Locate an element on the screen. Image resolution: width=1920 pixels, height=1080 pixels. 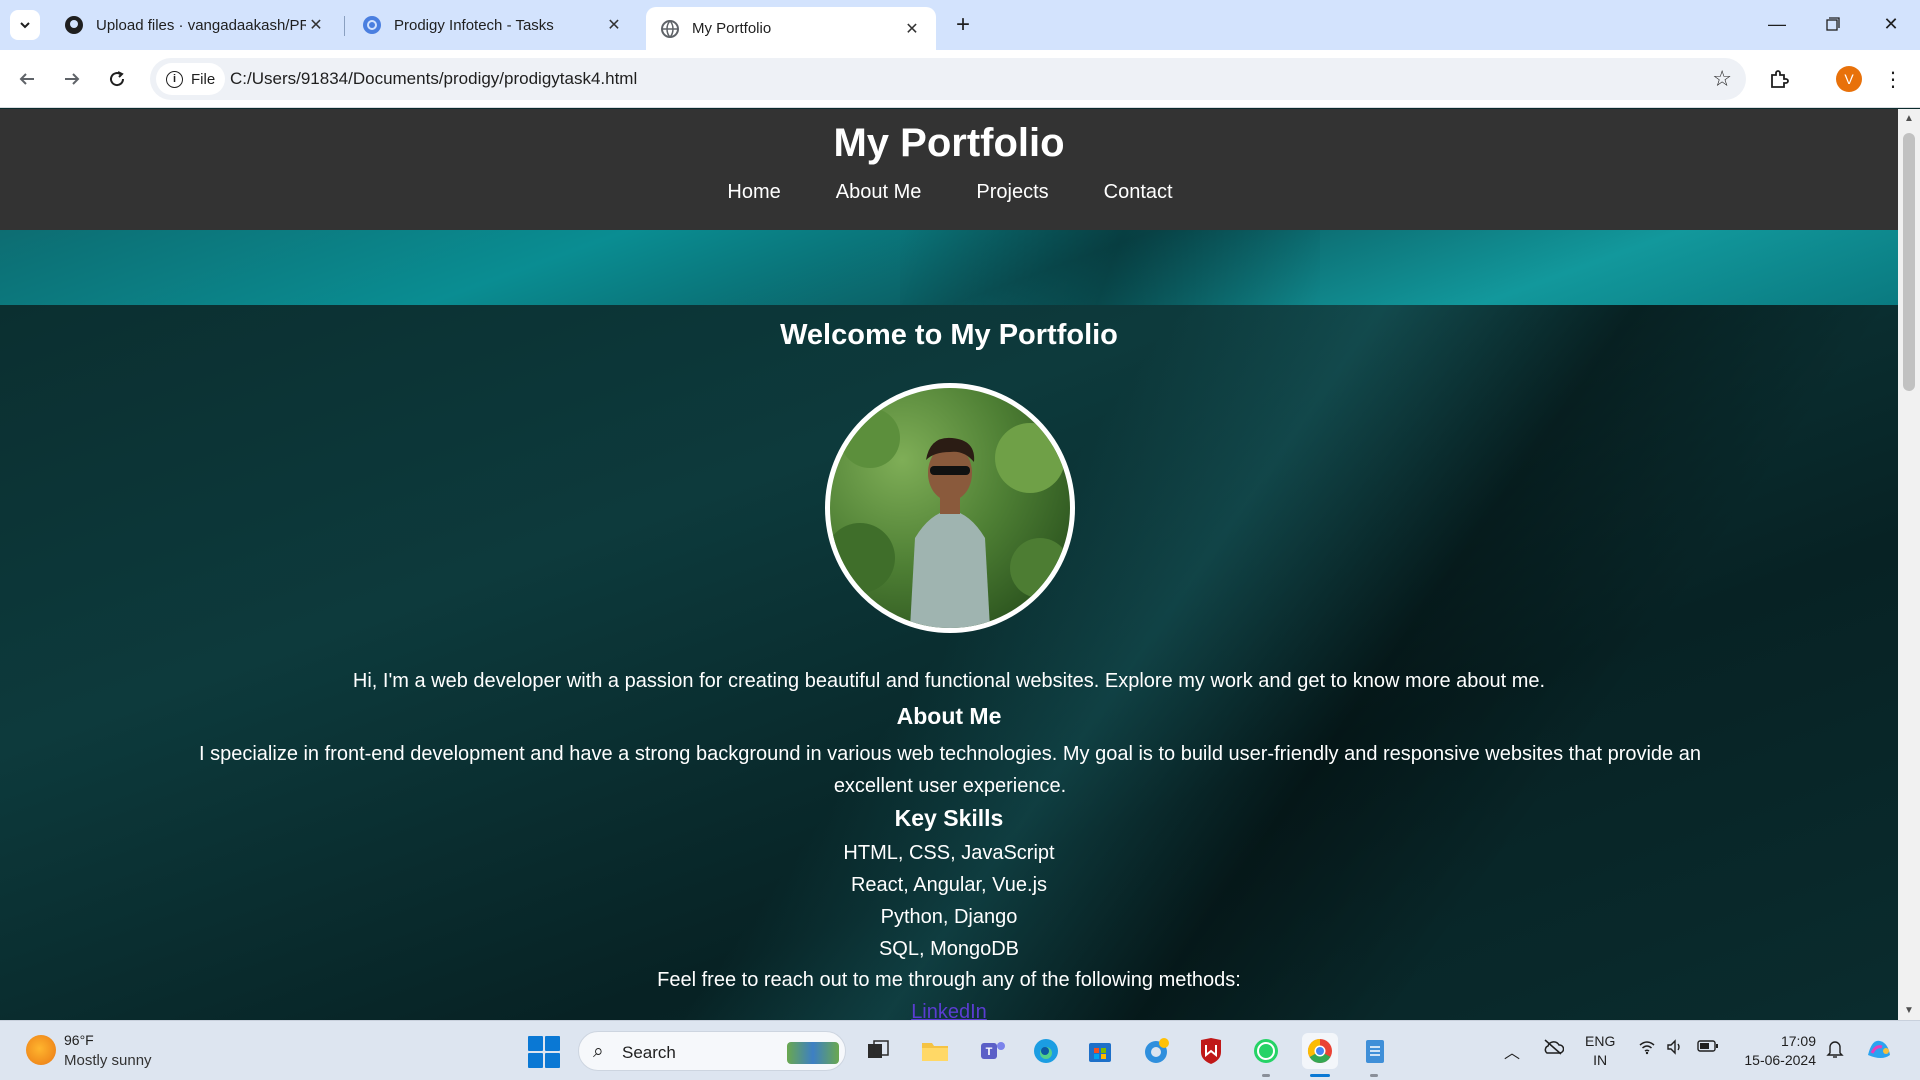
arrow-right-icon is located at coordinates (72, 79).